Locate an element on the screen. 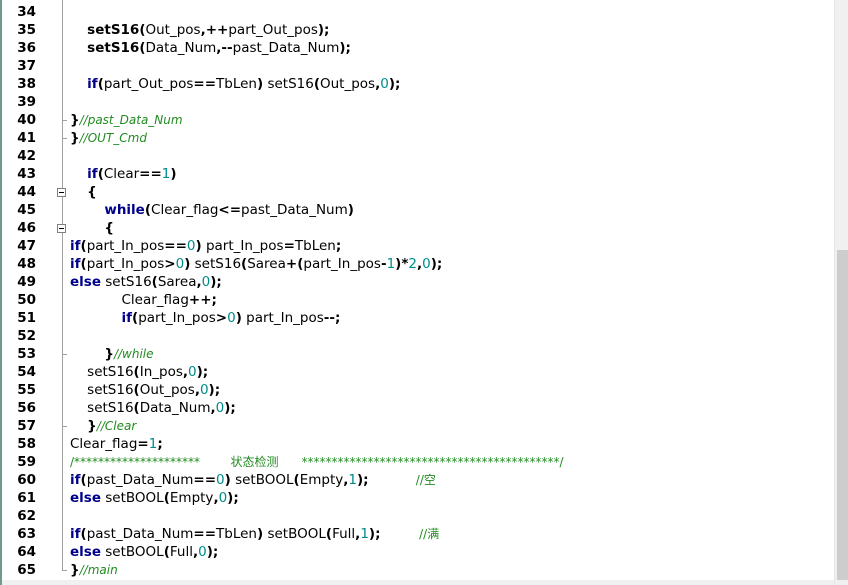 This screenshot has width=848, height=585. line-number: 42 is located at coordinates (26, 156).